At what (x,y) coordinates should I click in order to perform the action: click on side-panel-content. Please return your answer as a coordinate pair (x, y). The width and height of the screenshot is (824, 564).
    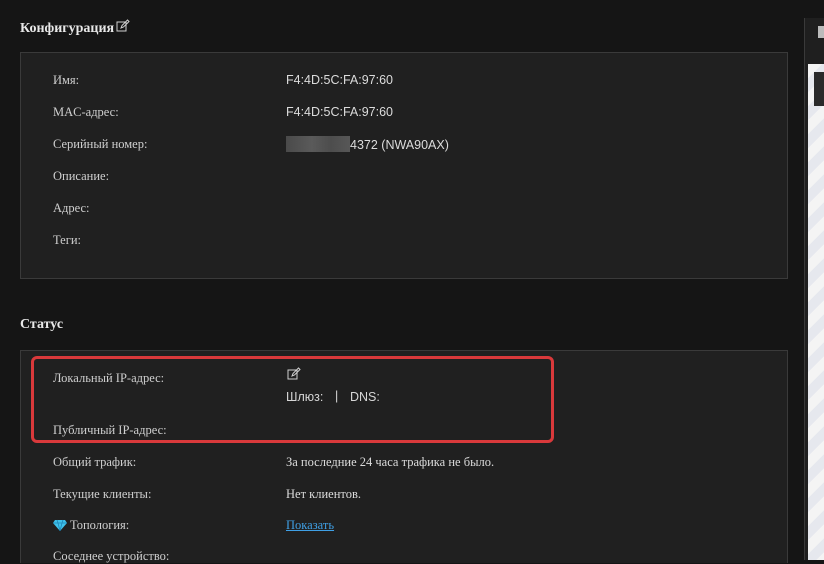
    Looking at the image, I should click on (816, 312).